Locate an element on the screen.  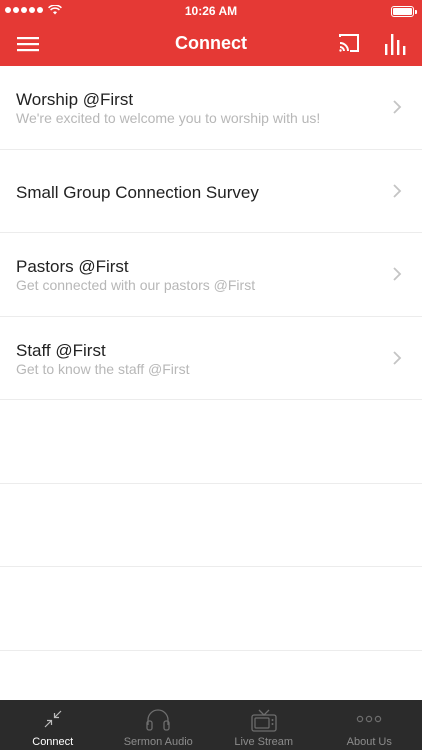
tv-icon is located at coordinates (264, 720).